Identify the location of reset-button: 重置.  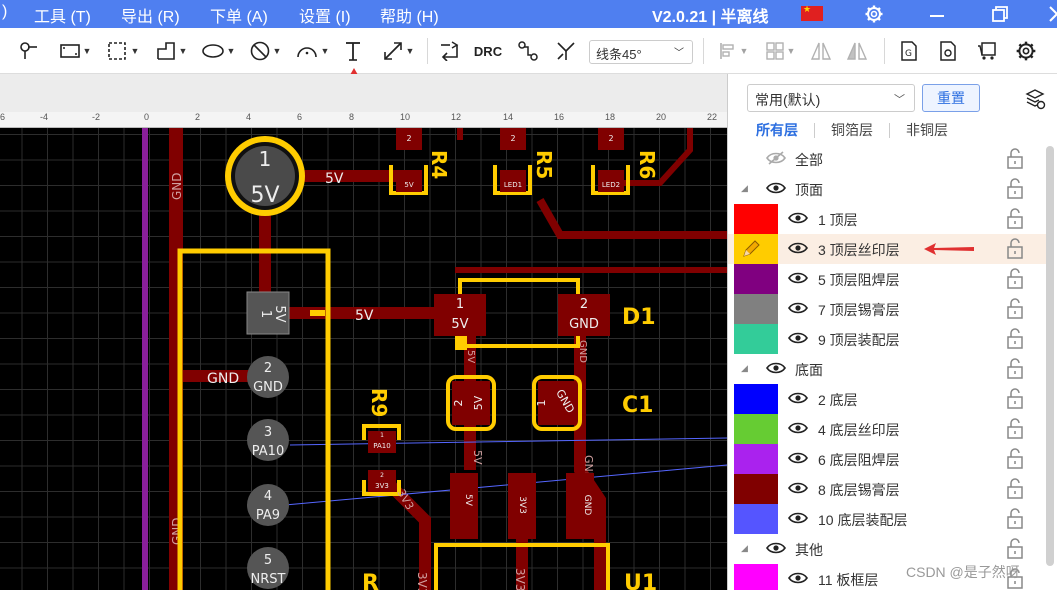
(951, 98).